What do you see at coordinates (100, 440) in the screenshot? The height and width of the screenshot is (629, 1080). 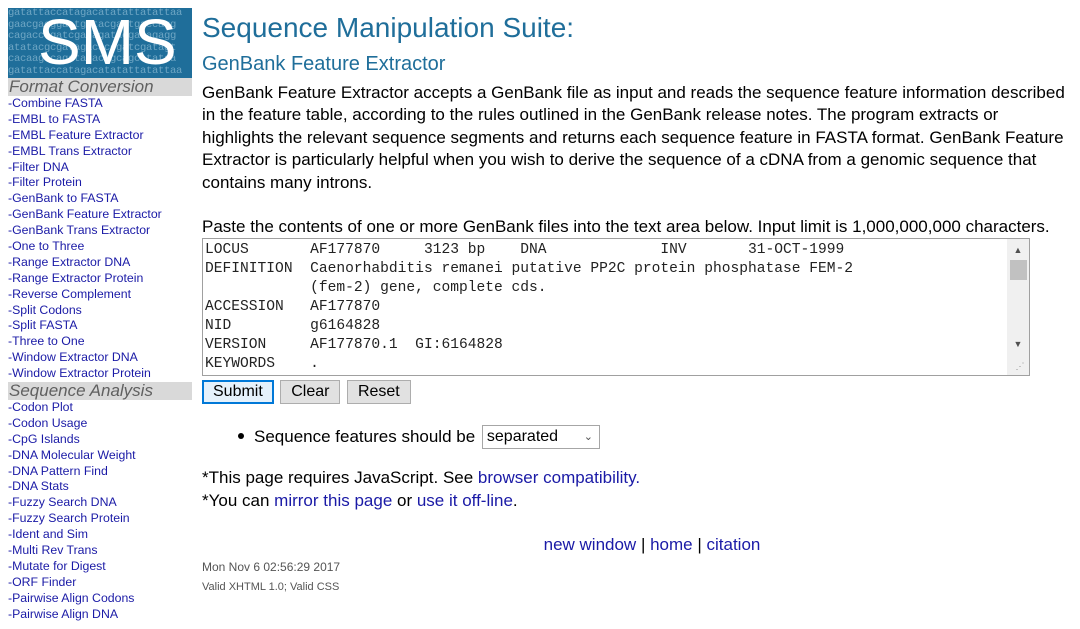 I see `sidebar-item: -CpG Islands` at bounding box center [100, 440].